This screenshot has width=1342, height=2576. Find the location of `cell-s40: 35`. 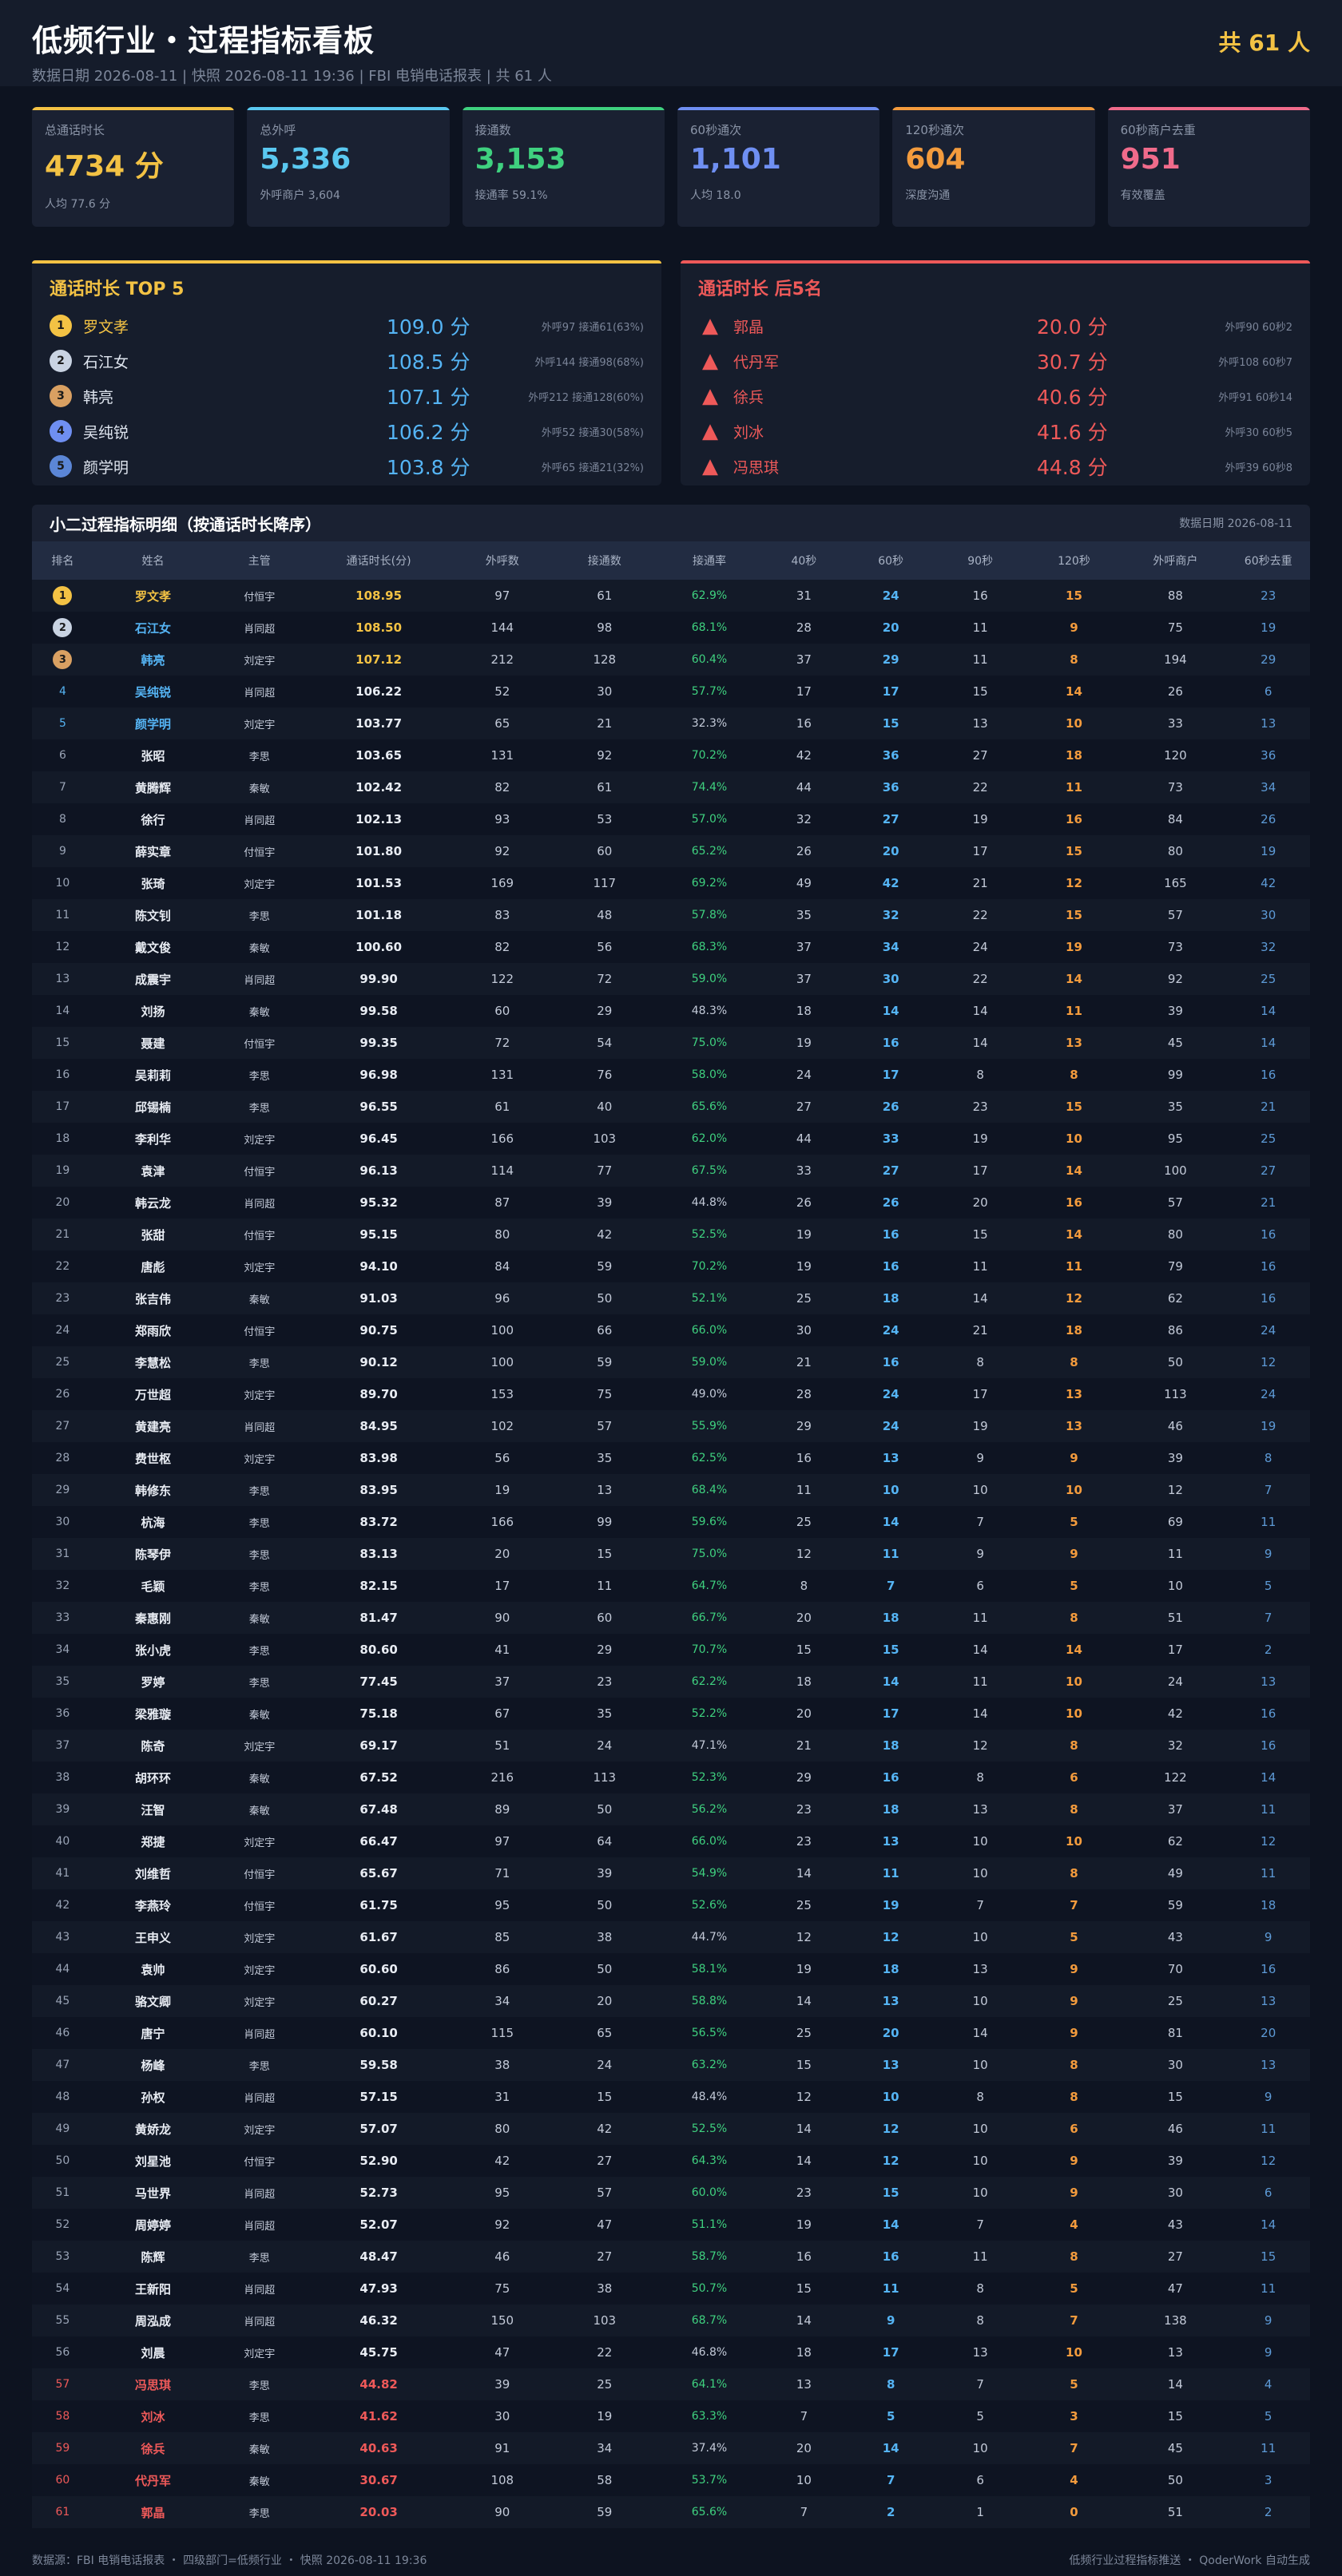

cell-s40: 35 is located at coordinates (804, 915).